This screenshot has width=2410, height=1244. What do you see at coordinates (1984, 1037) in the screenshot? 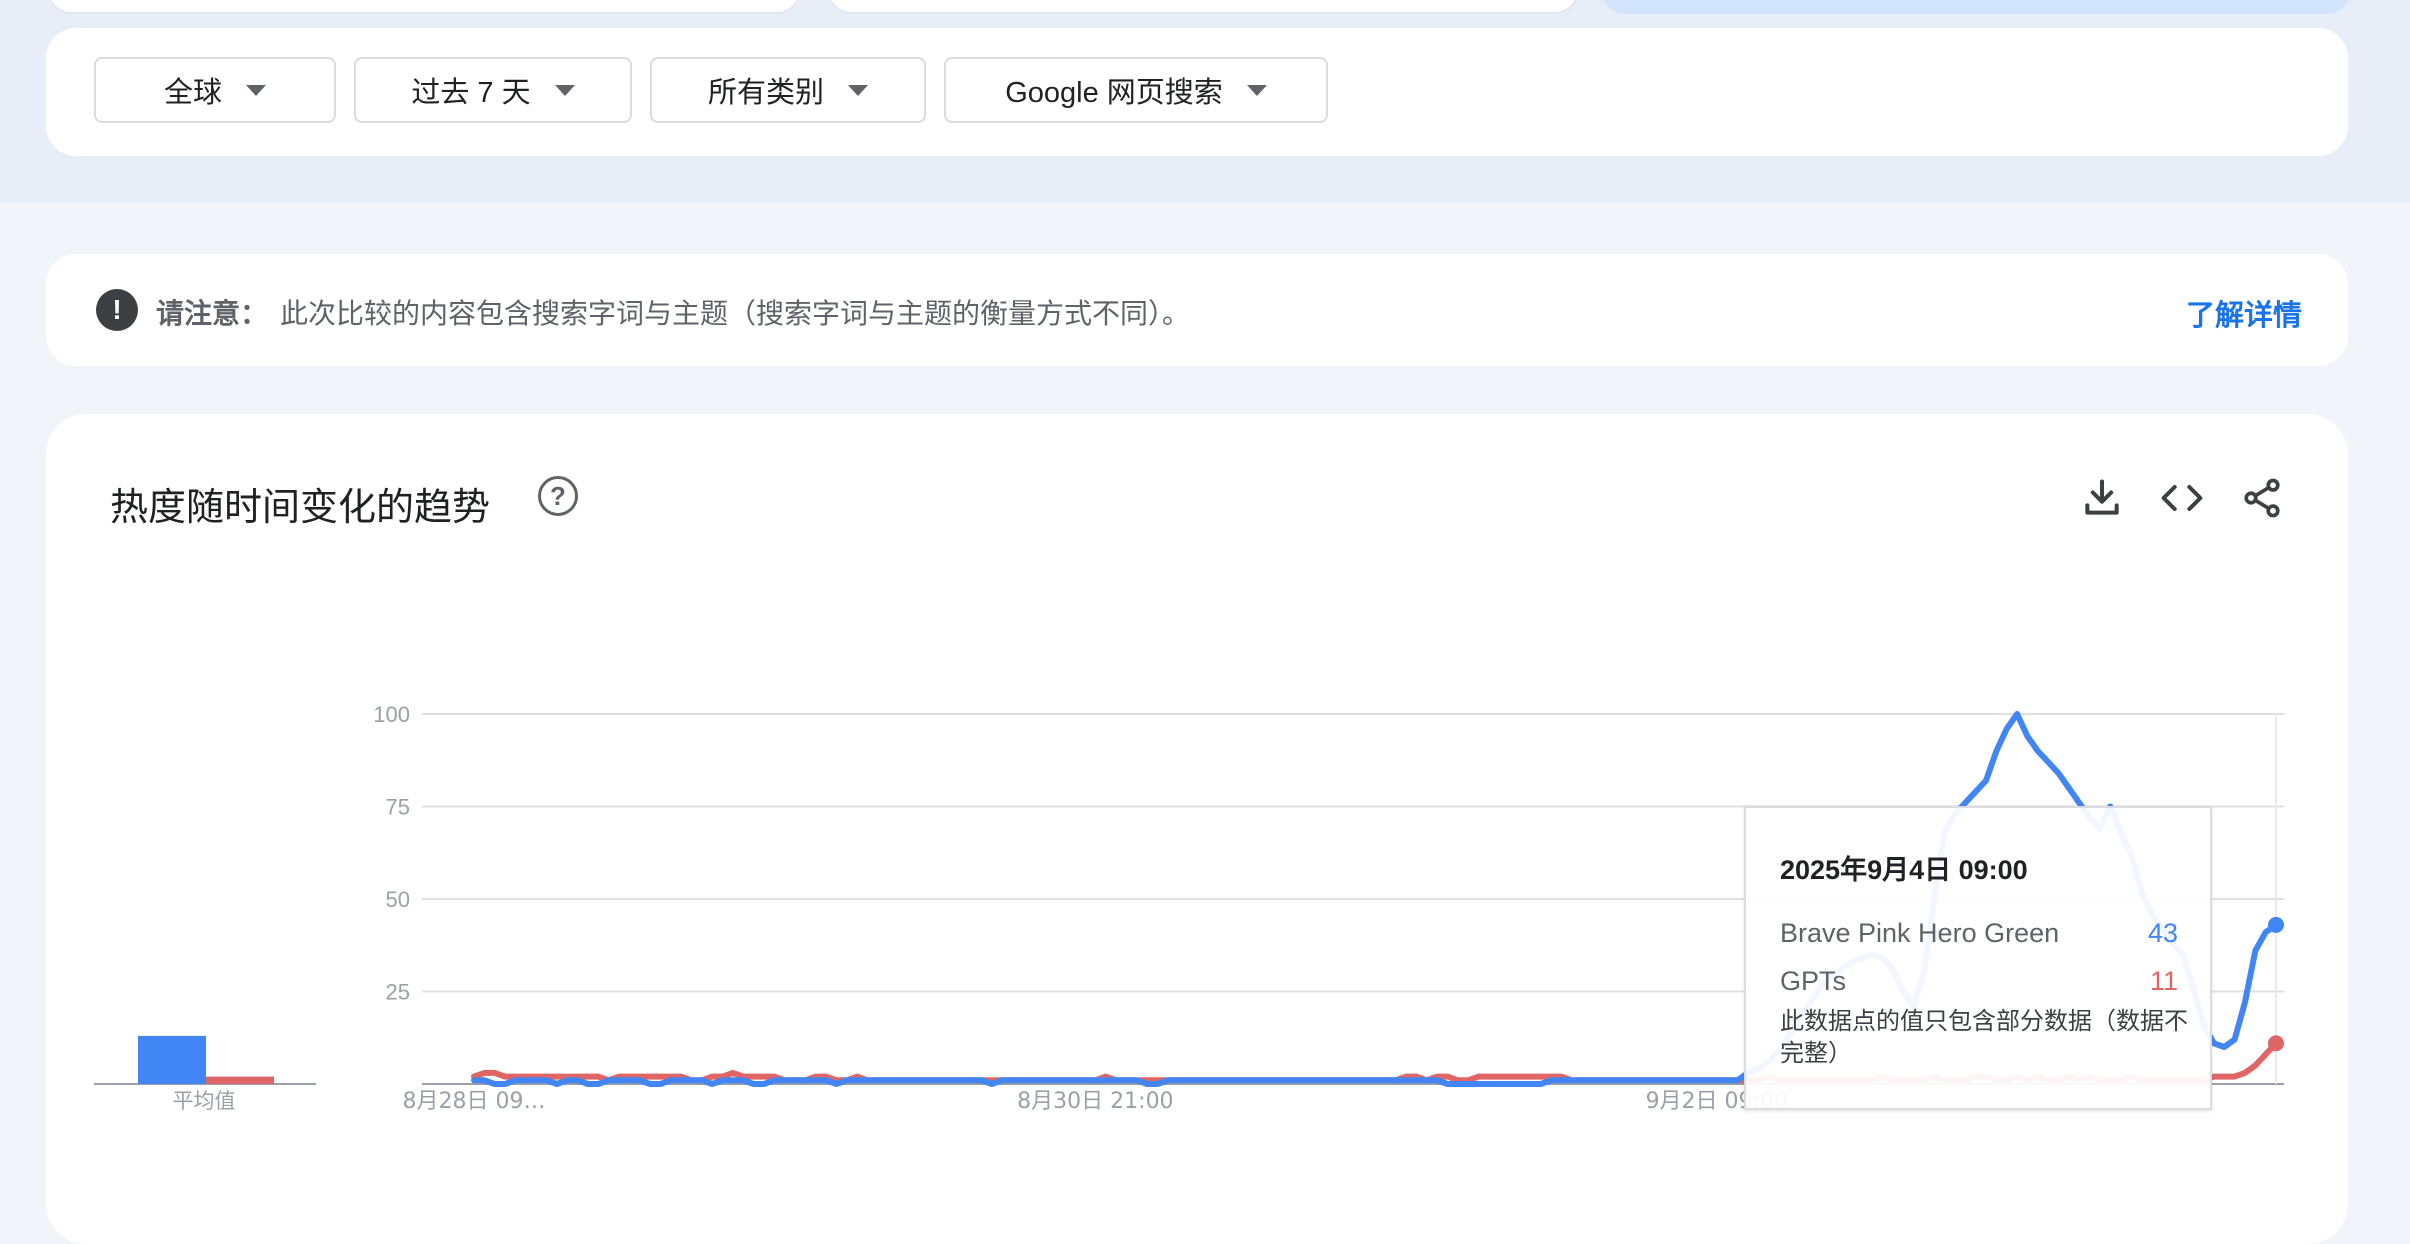
I see `tooltip-note: 此数据点的值只包含部分数据（数据不完整）` at bounding box center [1984, 1037].